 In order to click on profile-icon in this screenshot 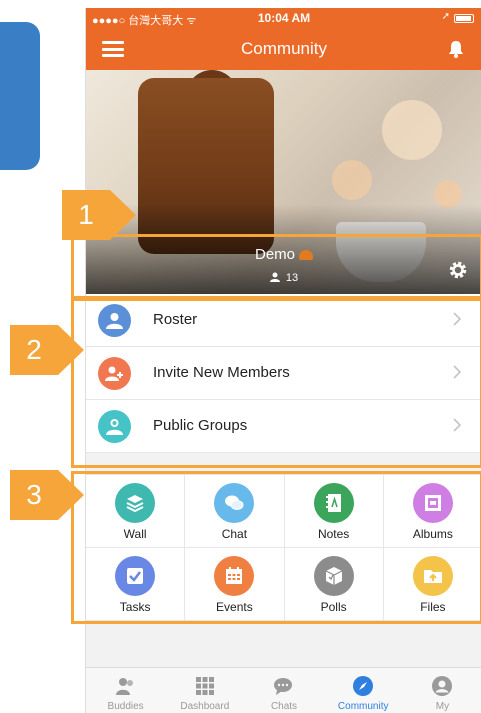, I will do `click(442, 686)`.